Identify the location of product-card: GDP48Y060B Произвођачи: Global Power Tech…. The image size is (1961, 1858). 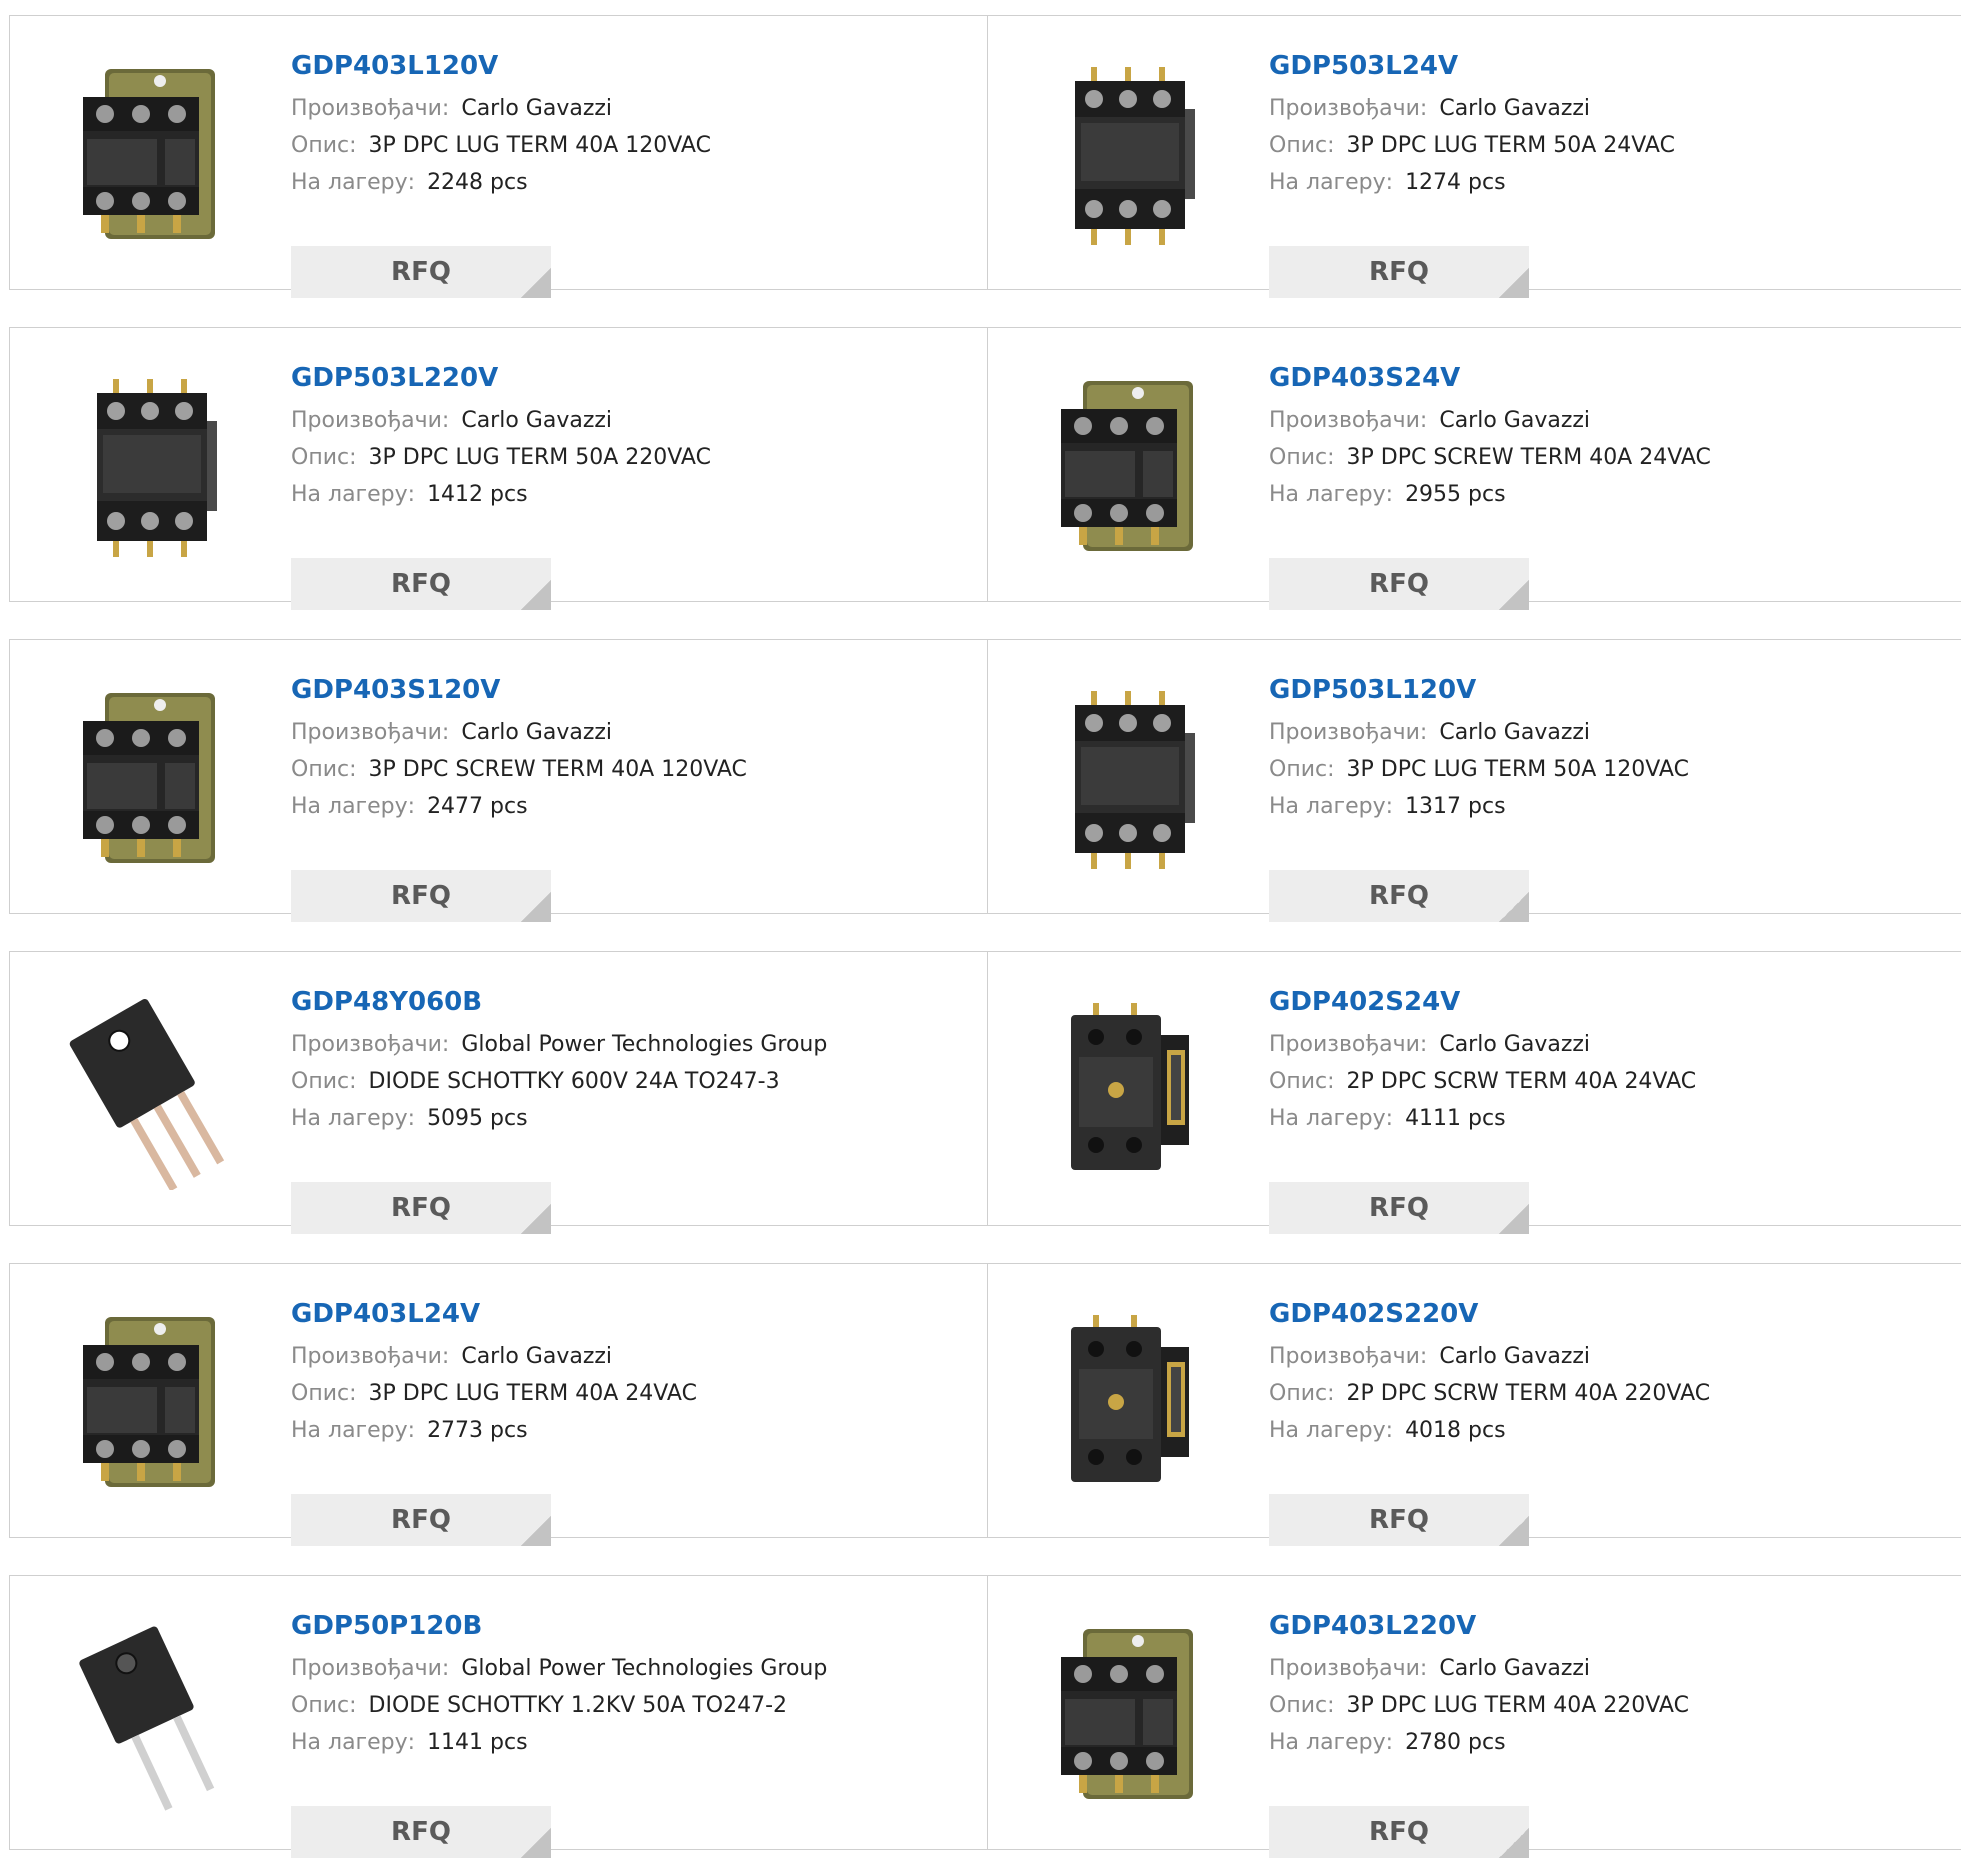
(499, 1093).